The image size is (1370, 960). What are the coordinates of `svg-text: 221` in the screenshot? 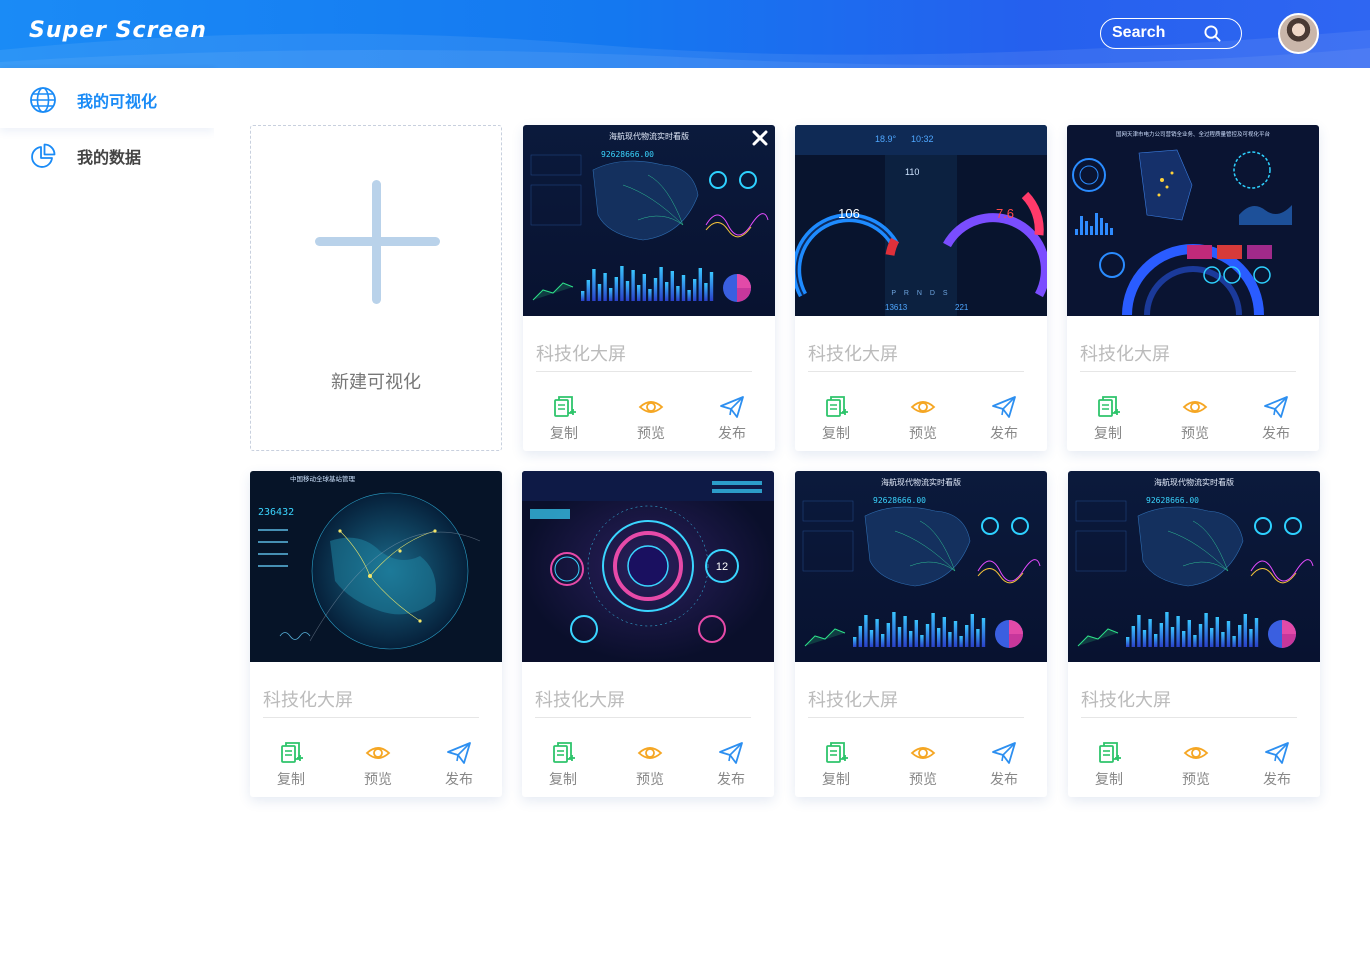 It's located at (962, 307).